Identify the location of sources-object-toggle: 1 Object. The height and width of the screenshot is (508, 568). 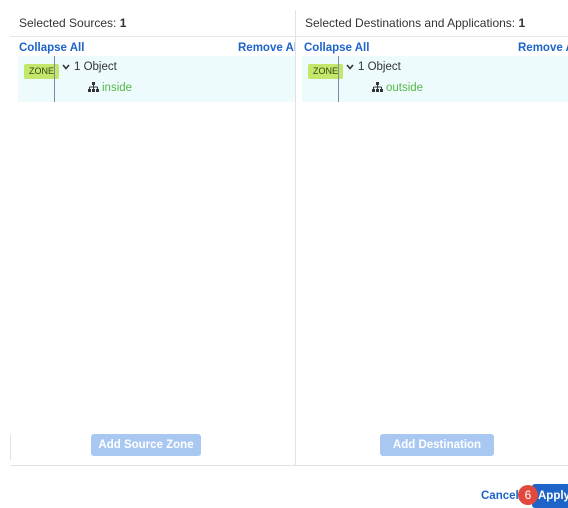
(89, 67).